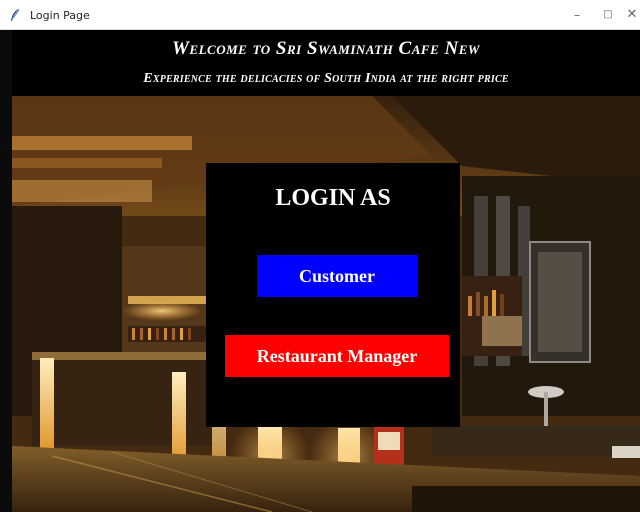 Image resolution: width=640 pixels, height=512 pixels. What do you see at coordinates (60, 15) in the screenshot?
I see `window-title: Login Page` at bounding box center [60, 15].